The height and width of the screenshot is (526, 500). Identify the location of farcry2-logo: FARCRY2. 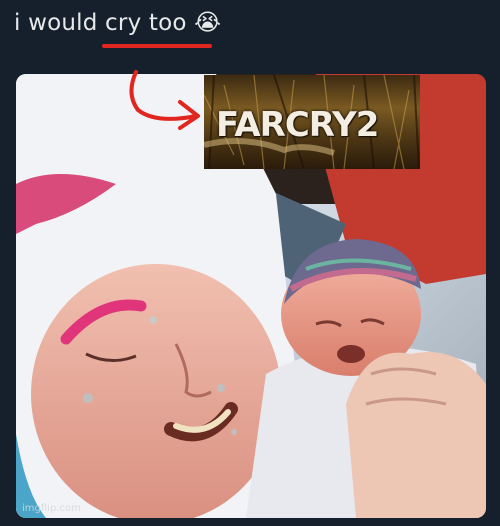
(312, 122).